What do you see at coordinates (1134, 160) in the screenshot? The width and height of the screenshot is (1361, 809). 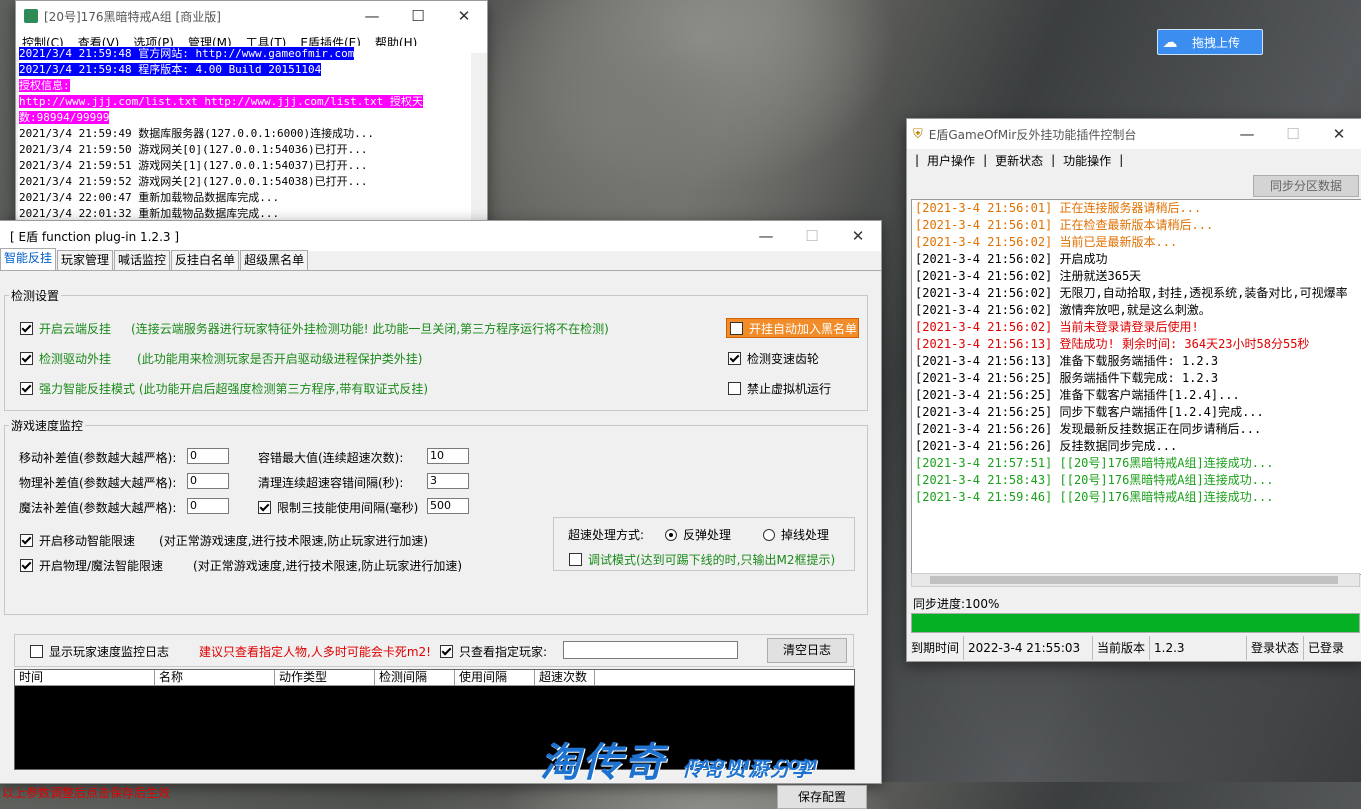 I see `eshield-menubar: | 用户操作 | 更新状态 | 功能操作 |` at bounding box center [1134, 160].